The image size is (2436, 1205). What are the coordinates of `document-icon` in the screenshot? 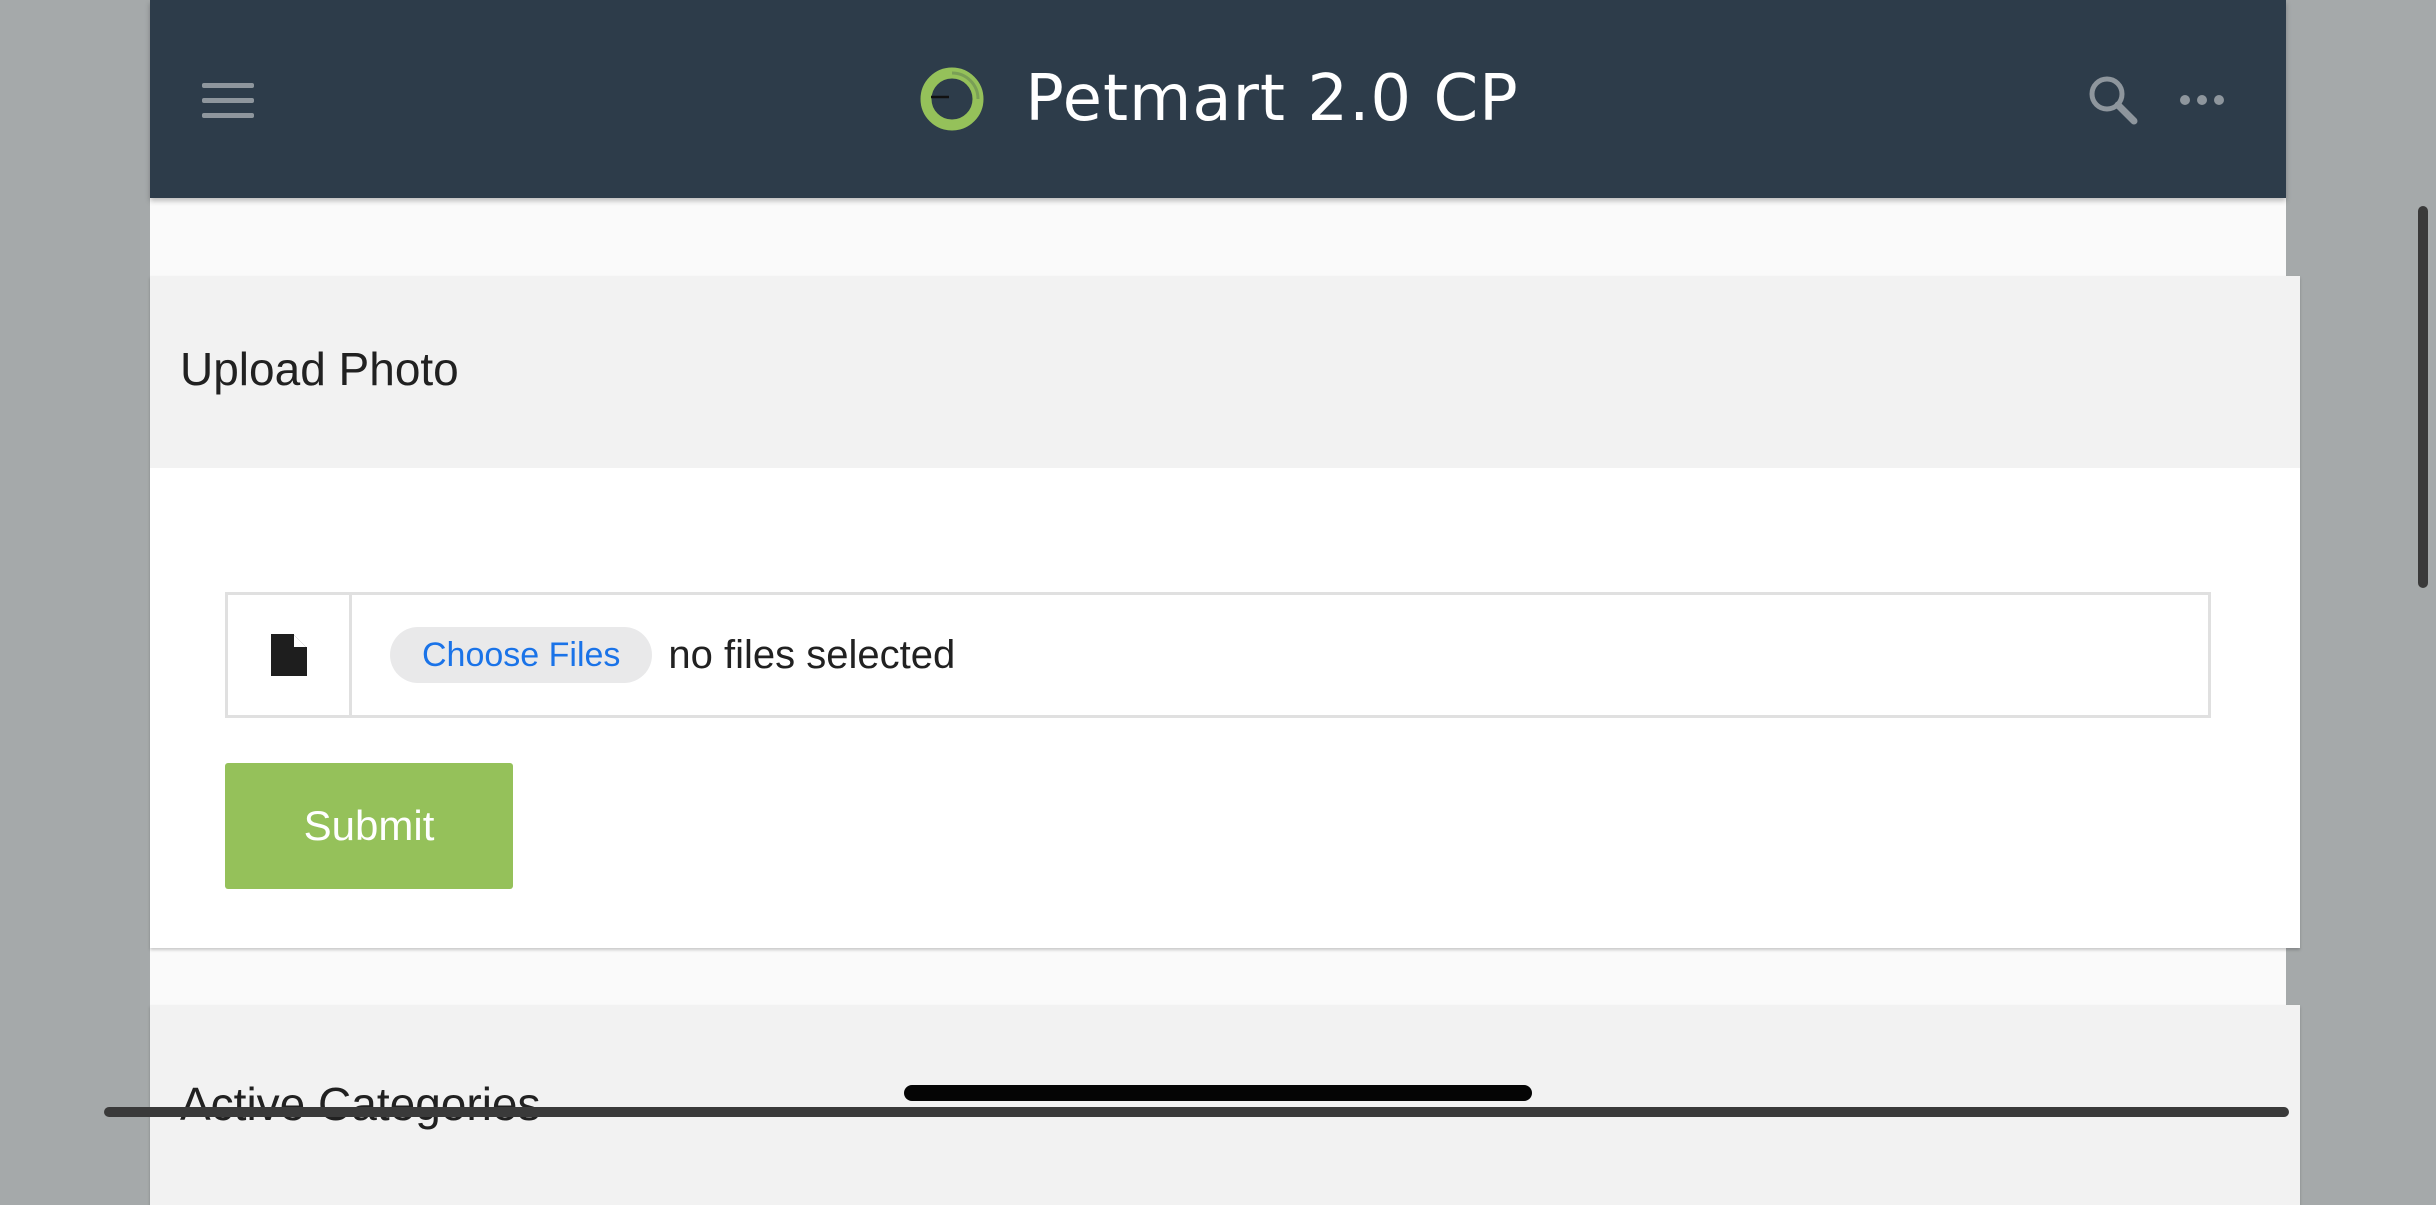 It's located at (288, 655).